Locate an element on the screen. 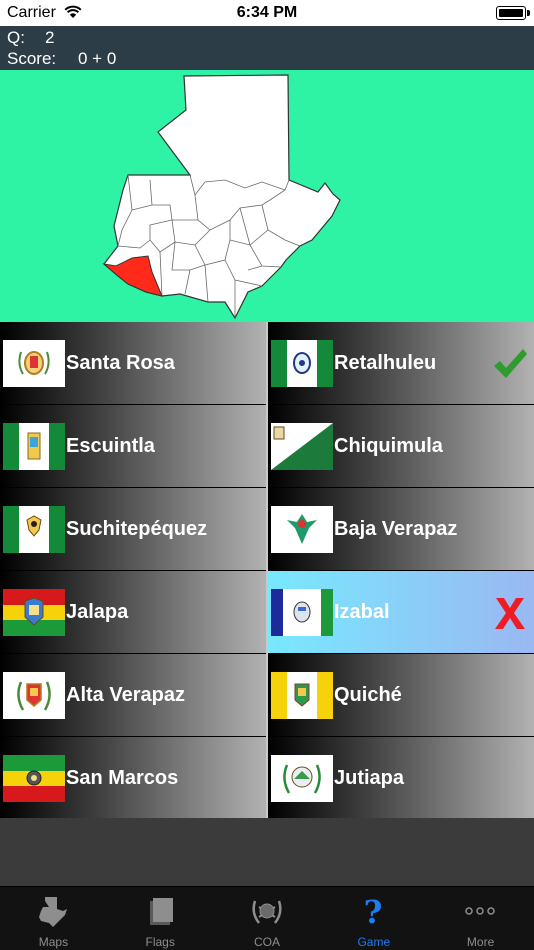 The image size is (534, 950). tab-more: More is located at coordinates (480, 918).